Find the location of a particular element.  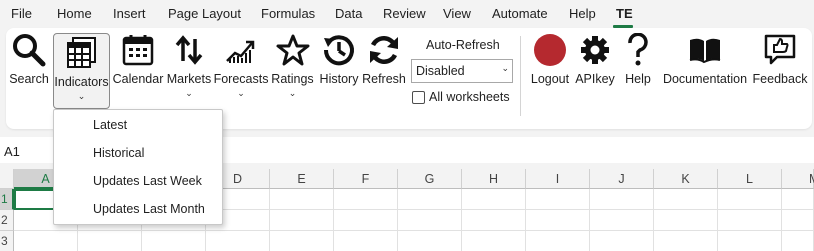

menu-view: View is located at coordinates (457, 14).